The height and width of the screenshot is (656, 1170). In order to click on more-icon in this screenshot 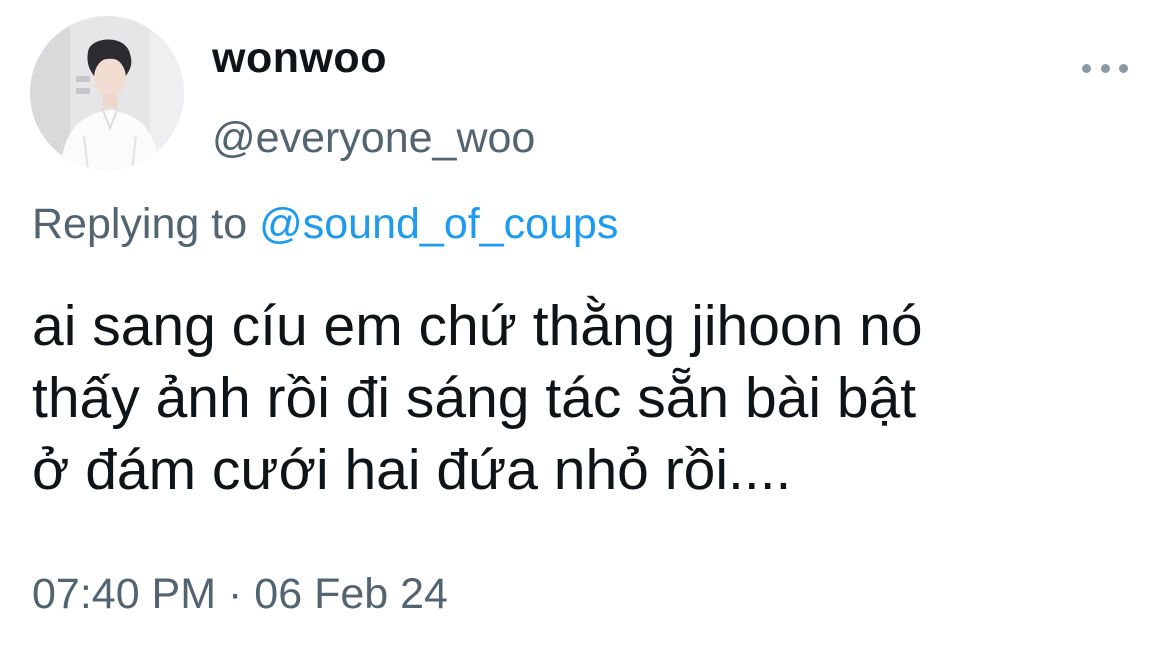, I will do `click(1105, 68)`.